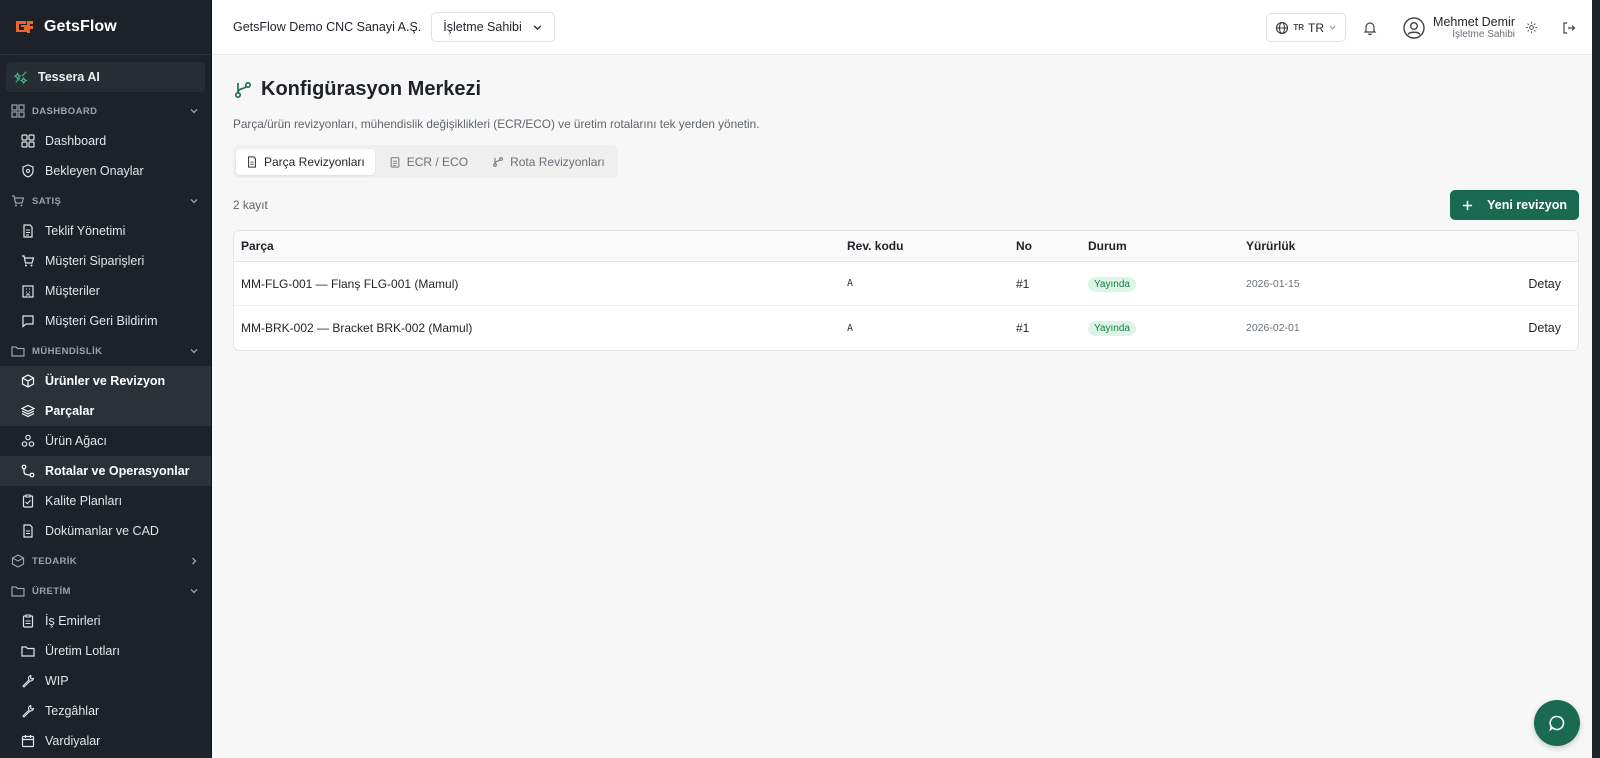 The image size is (1600, 758). I want to click on column-header-rev-code: Rev. kodu, so click(931, 246).